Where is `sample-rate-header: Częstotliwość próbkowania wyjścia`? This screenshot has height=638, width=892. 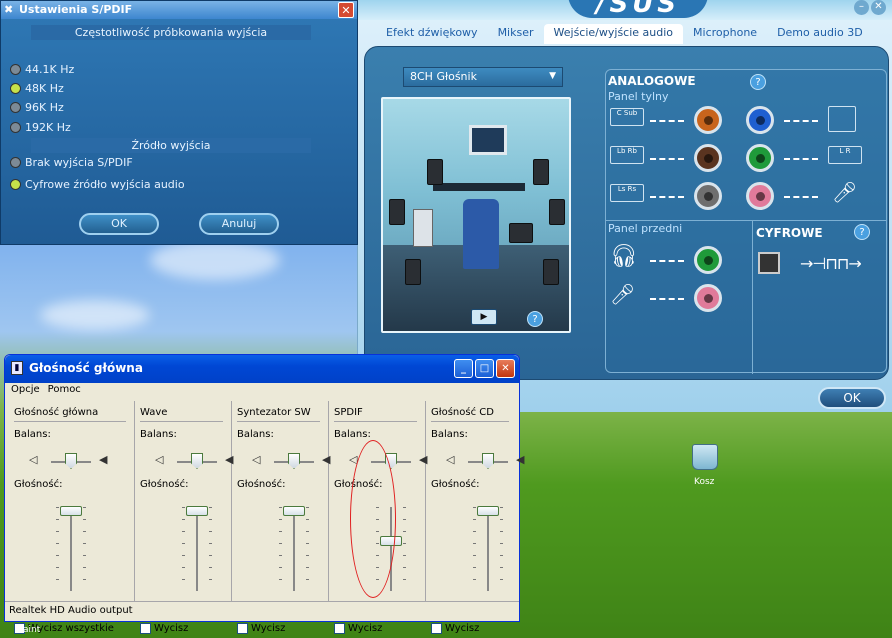
sample-rate-header: Częstotliwość próbkowania wyjścia is located at coordinates (171, 32).